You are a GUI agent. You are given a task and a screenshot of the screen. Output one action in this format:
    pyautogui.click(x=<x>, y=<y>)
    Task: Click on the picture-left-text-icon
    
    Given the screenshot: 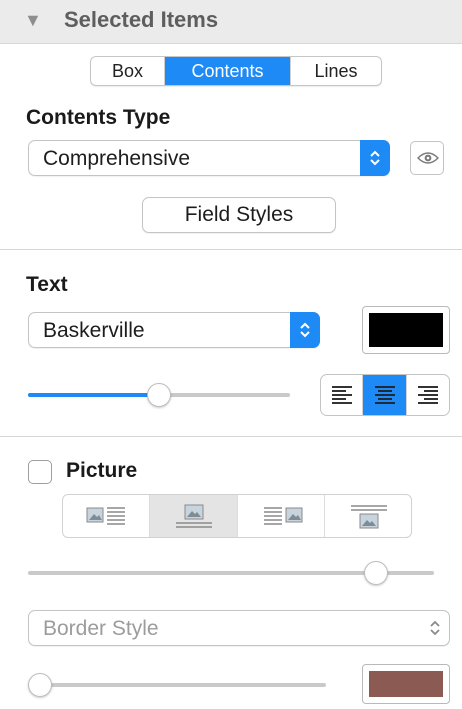 What is the action you would take?
    pyautogui.click(x=105, y=516)
    